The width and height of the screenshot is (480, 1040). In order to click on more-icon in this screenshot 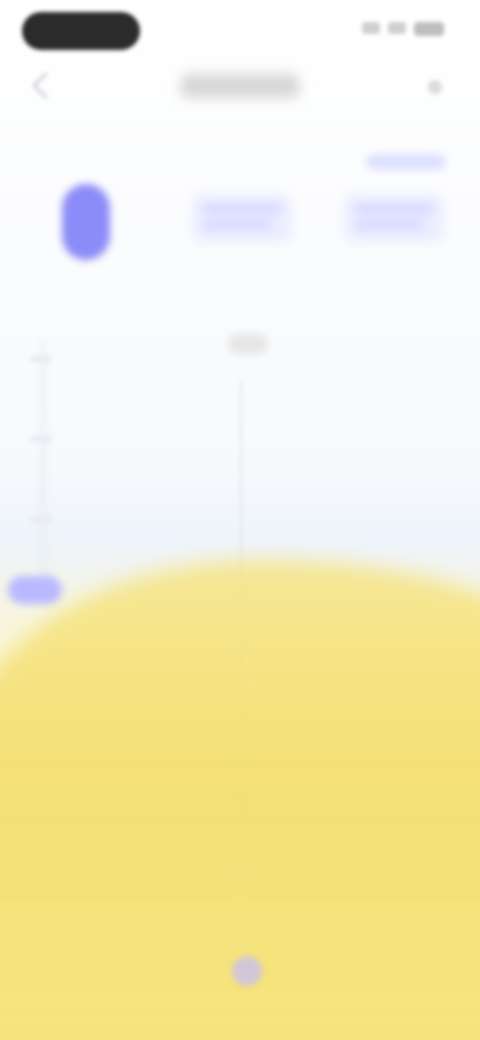, I will do `click(435, 87)`.